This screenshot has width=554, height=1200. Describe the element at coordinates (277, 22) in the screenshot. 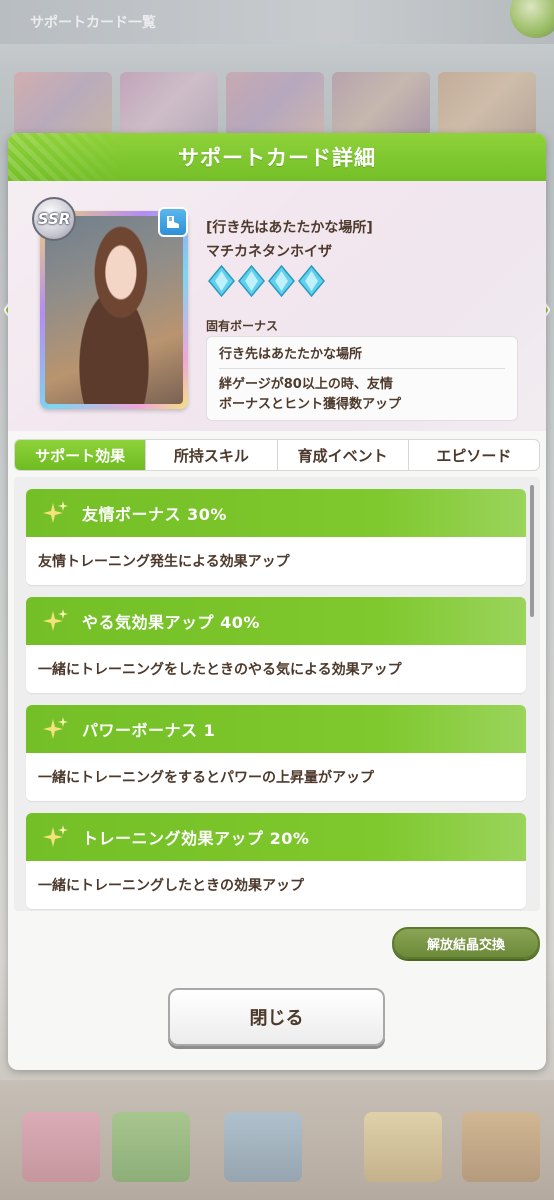

I see `background-header: サポートカード一覧` at that location.